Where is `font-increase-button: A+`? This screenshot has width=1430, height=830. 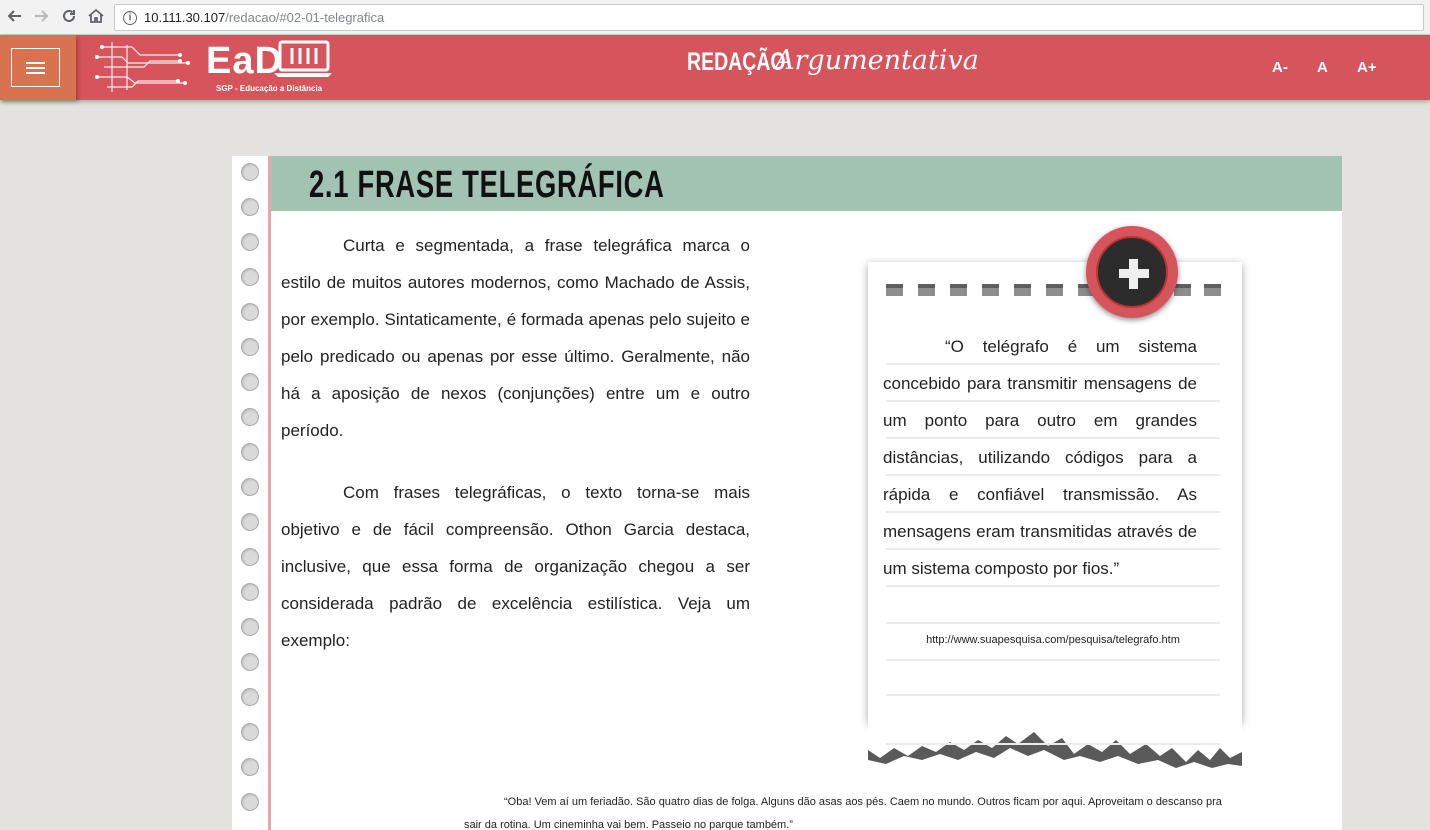
font-increase-button: A+ is located at coordinates (1367, 67).